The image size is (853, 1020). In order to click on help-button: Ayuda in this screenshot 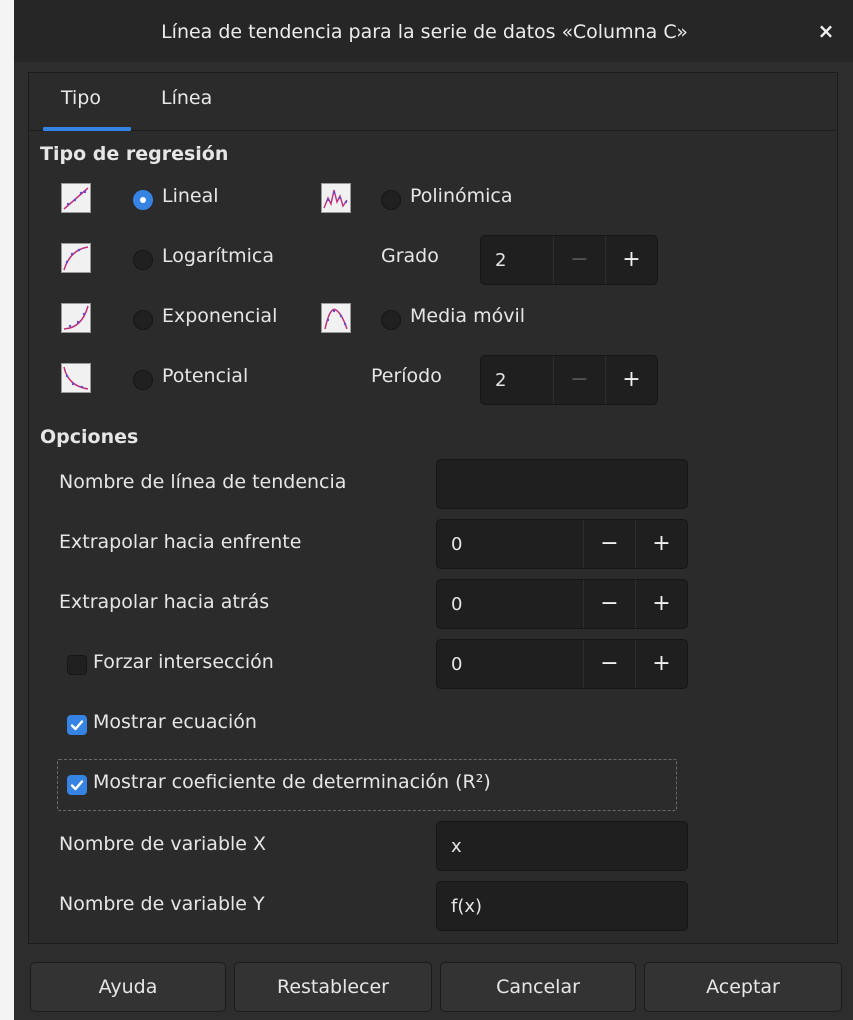, I will do `click(128, 987)`.